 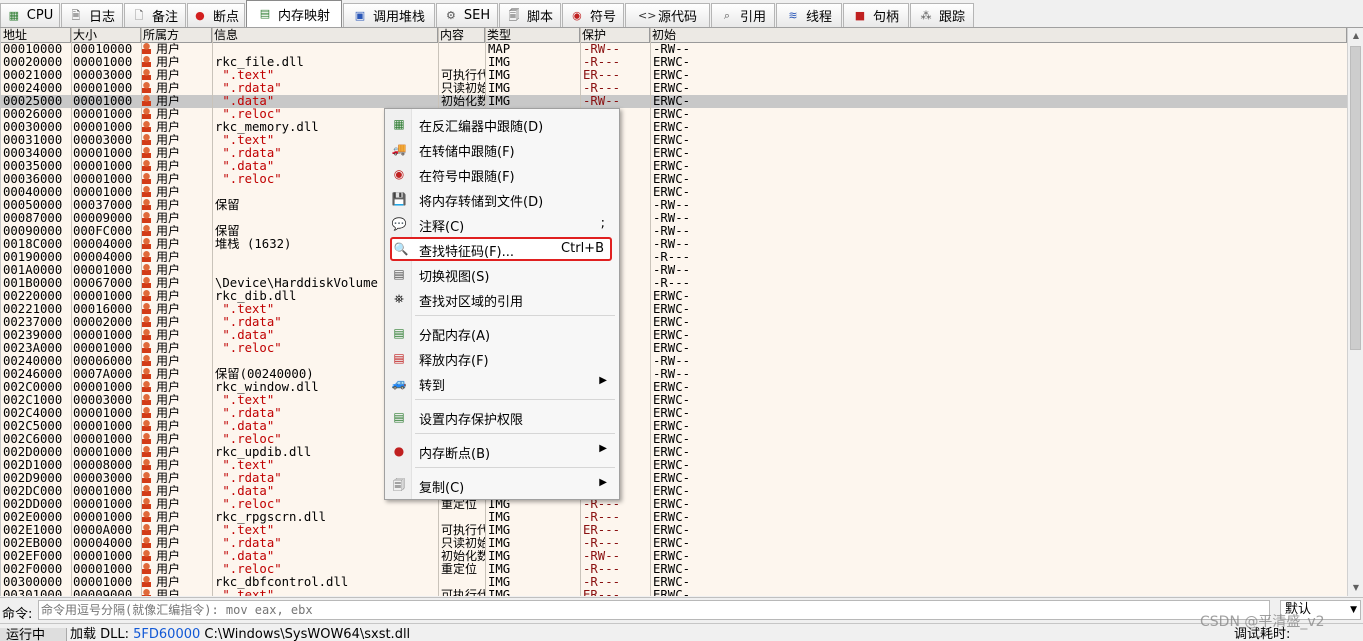 What do you see at coordinates (674, 491) in the screenshot?
I see `table-row: 002DC000 00001000 ".data" ERWC- 用户` at bounding box center [674, 491].